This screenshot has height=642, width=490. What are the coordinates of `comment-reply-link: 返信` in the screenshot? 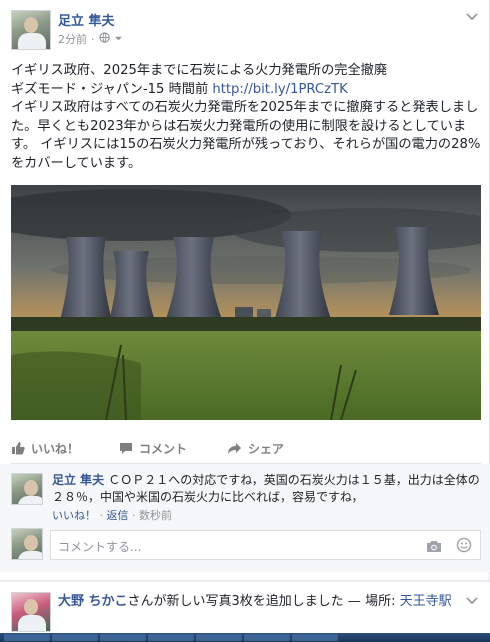 It's located at (118, 515).